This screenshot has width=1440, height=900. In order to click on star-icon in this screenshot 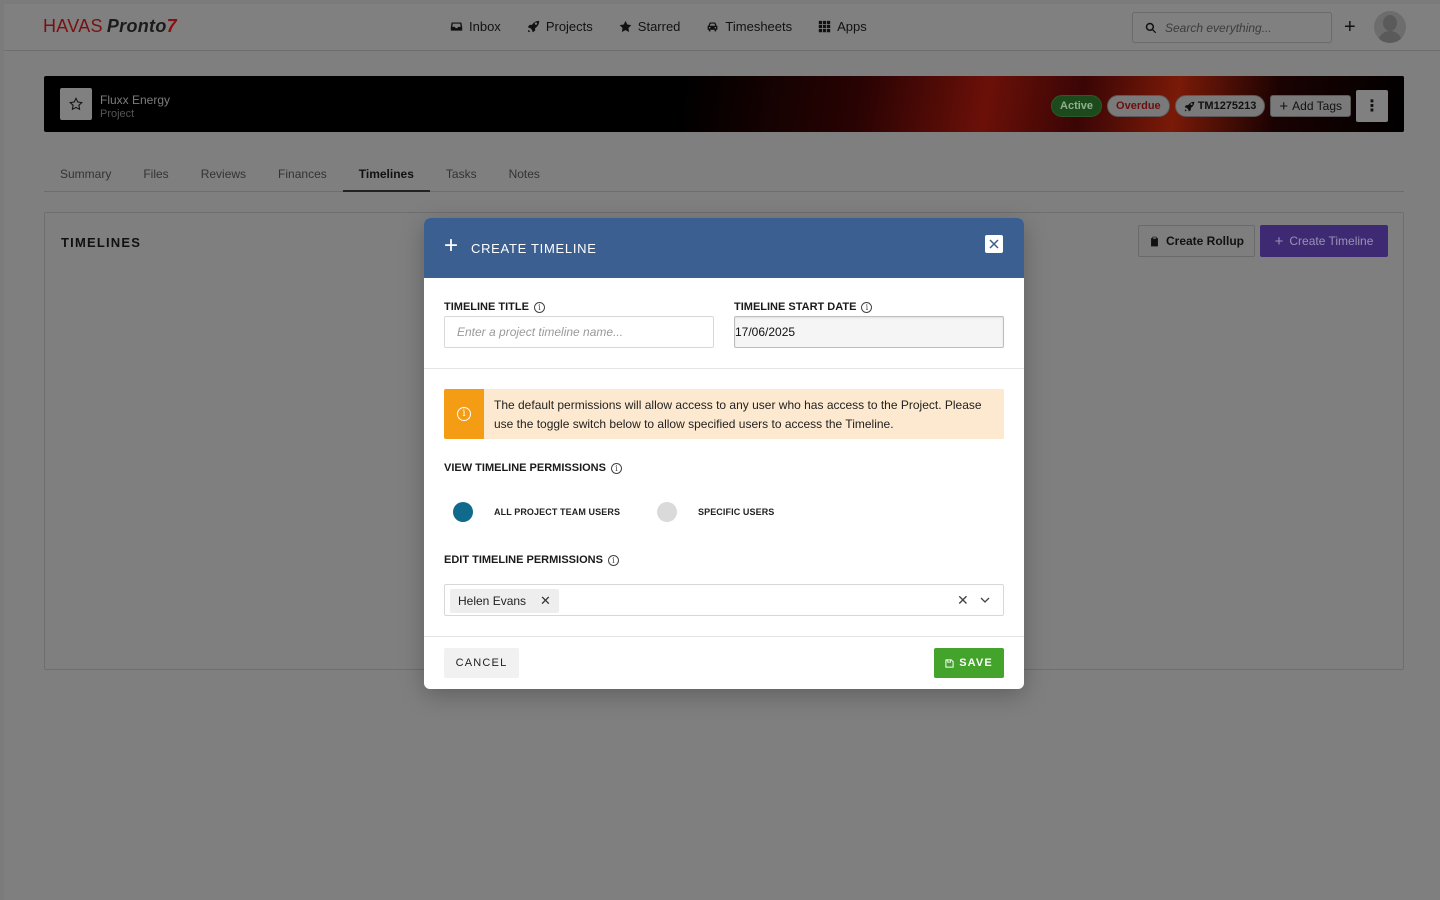, I will do `click(625, 26)`.